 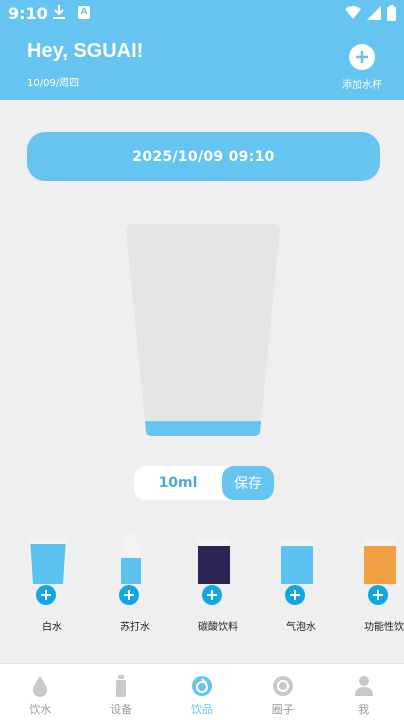 What do you see at coordinates (384, 627) in the screenshot?
I see `drink-name: 功能性饮` at bounding box center [384, 627].